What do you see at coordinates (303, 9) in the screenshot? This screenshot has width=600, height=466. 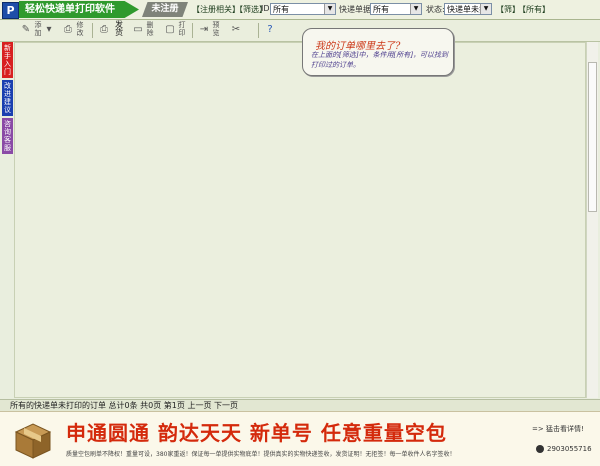 I see `id-select: 所有 ▼` at bounding box center [303, 9].